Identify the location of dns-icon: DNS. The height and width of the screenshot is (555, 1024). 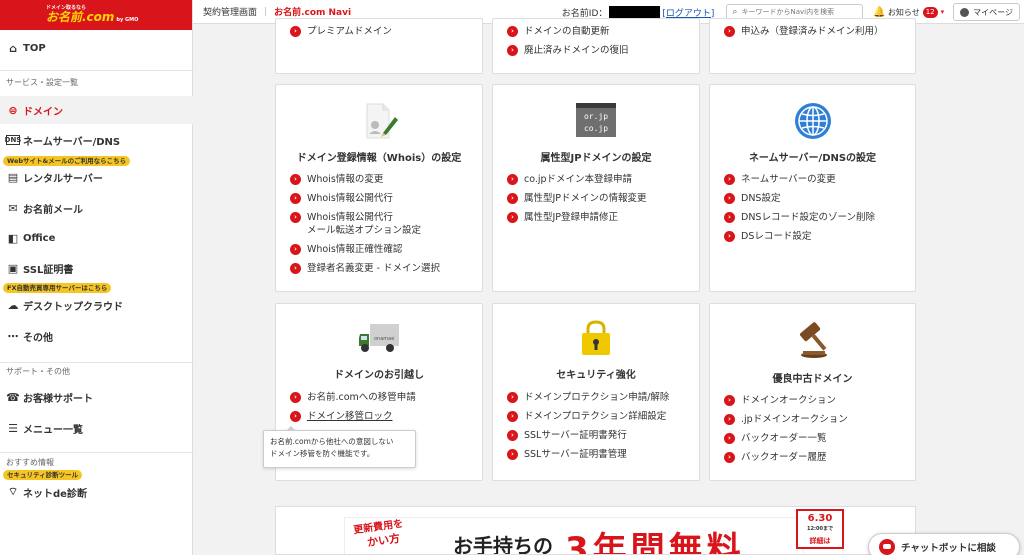
(13, 140).